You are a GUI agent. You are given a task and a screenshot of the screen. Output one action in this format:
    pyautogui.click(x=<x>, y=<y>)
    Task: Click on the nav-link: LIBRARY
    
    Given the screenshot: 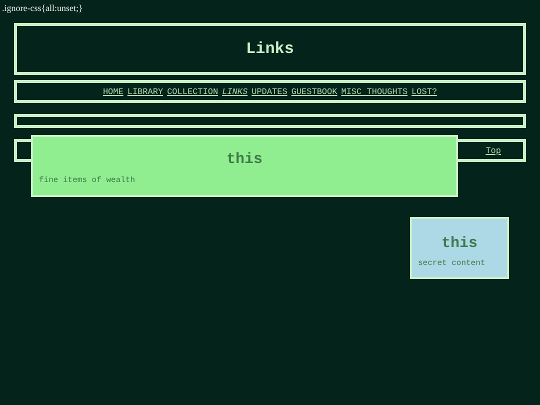 What is the action you would take?
    pyautogui.click(x=145, y=91)
    